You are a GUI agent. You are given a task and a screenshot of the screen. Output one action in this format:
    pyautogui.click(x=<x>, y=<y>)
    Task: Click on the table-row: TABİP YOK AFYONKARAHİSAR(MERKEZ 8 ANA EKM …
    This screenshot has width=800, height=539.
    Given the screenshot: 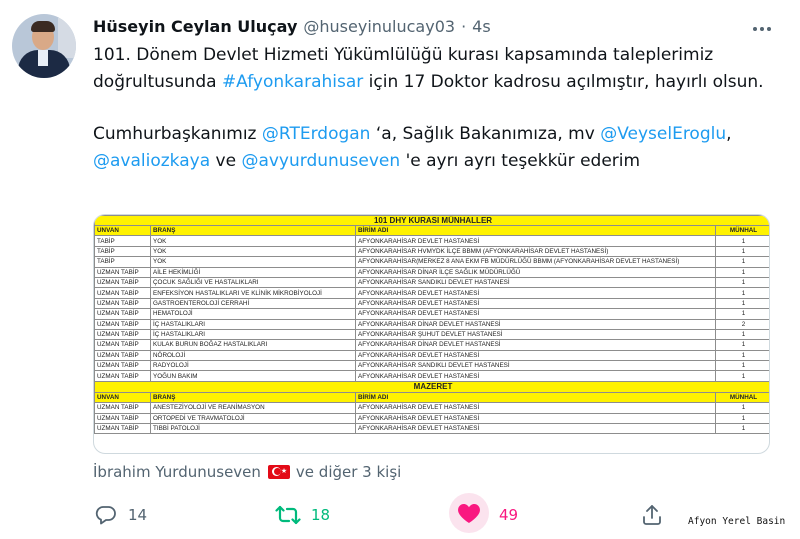 What is the action you would take?
    pyautogui.click(x=431, y=262)
    